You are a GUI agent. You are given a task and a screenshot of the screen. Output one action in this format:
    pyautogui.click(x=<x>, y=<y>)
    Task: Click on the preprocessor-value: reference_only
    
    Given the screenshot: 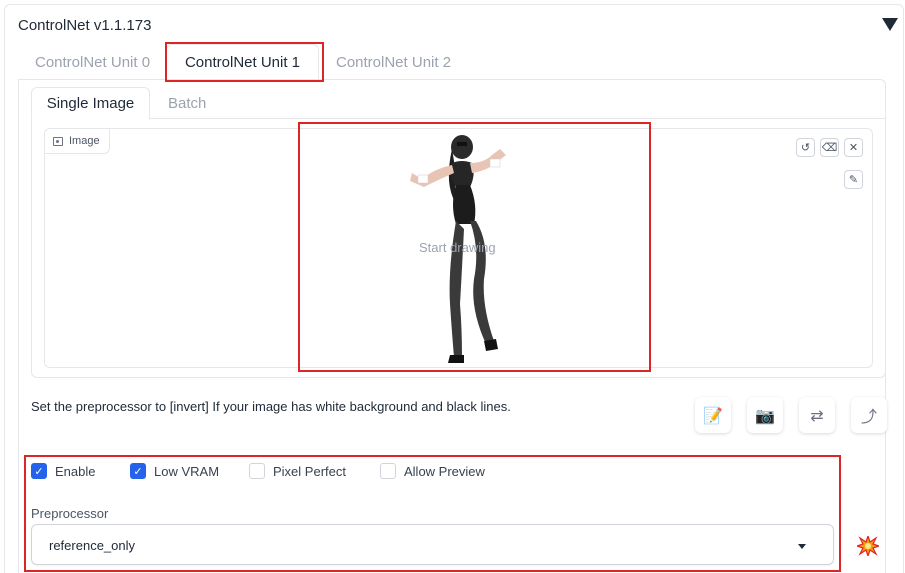 What is the action you would take?
    pyautogui.click(x=92, y=545)
    